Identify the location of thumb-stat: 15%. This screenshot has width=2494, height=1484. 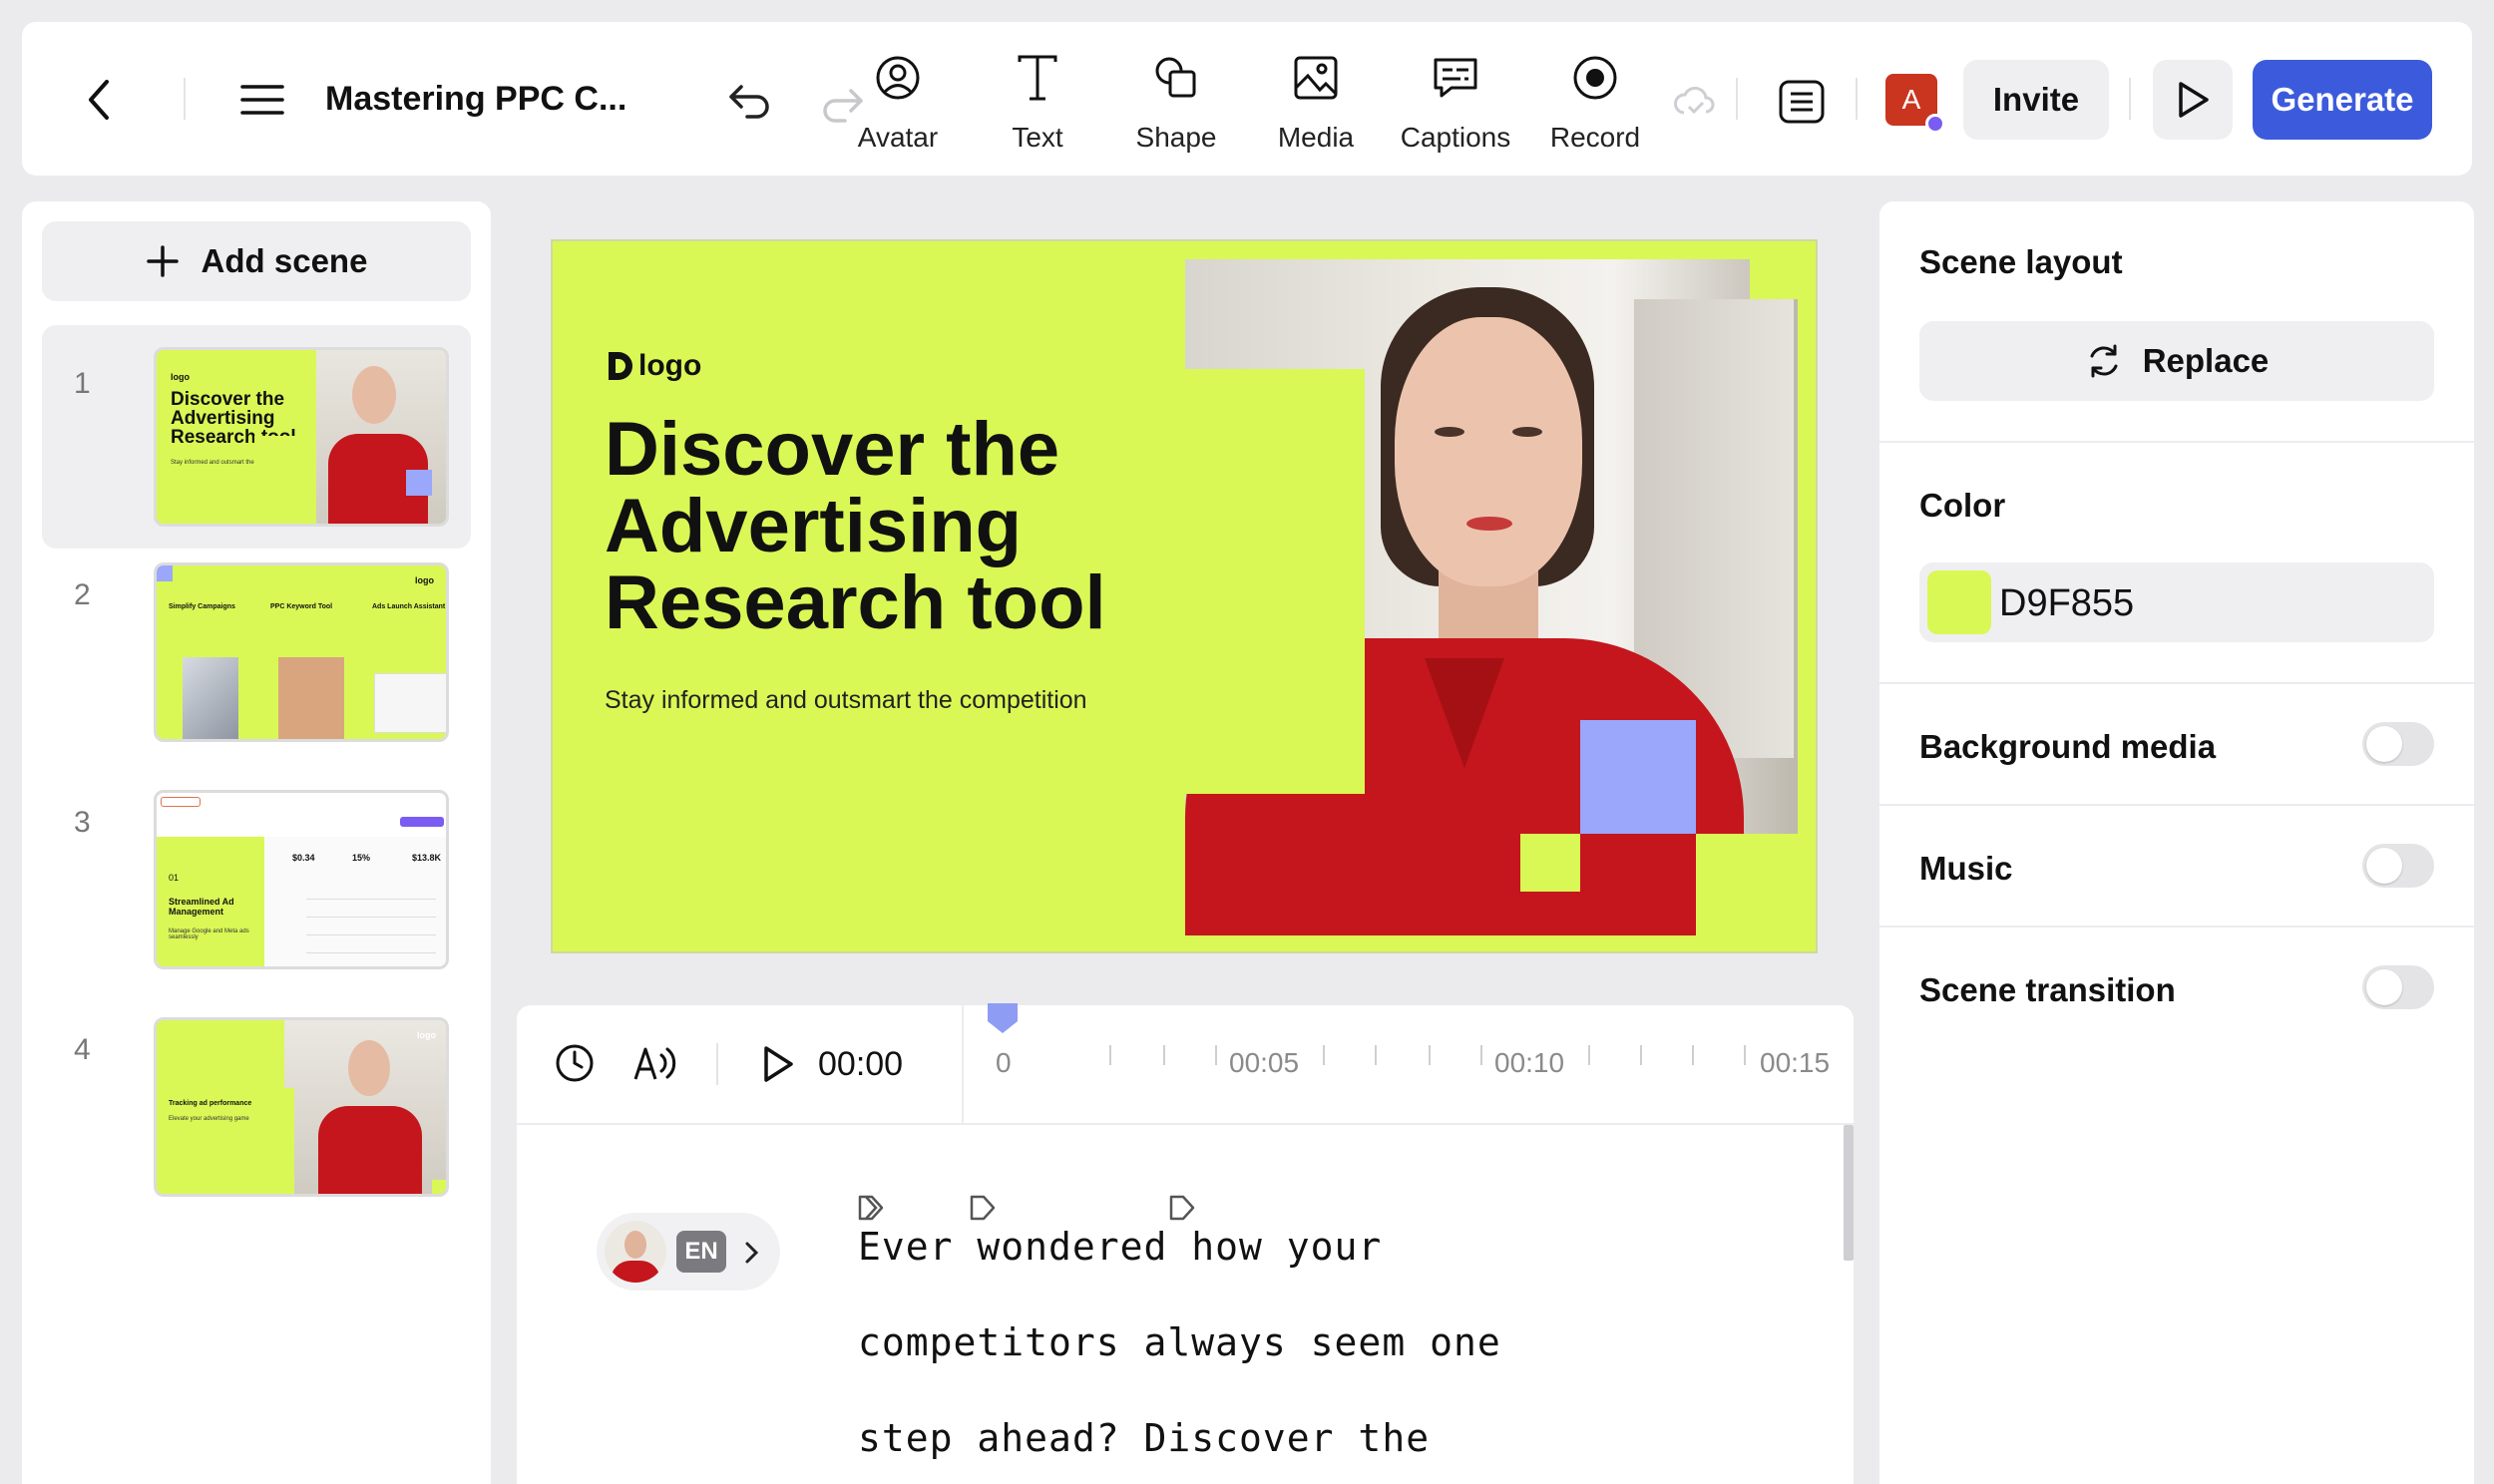
(361, 858).